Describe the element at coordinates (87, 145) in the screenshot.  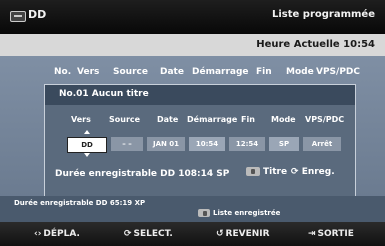
I see `vers-field: DD` at that location.